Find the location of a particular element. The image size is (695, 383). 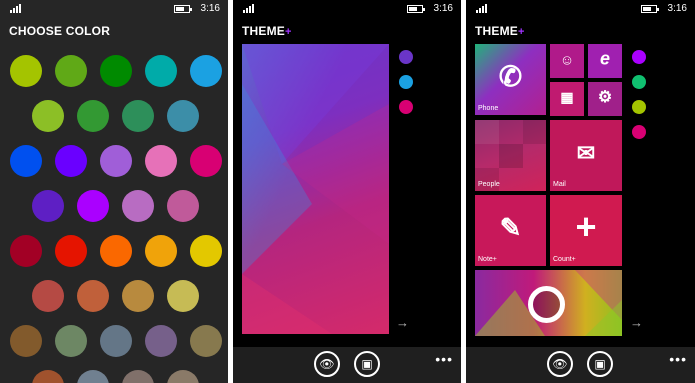

tile-mail: ✉ Mail is located at coordinates (586, 155).